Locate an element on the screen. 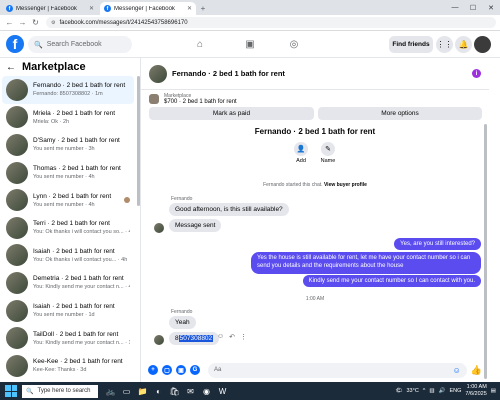 This screenshot has height=400, width=500. tab-title: Messenger | Facebook is located at coordinates (46, 8).